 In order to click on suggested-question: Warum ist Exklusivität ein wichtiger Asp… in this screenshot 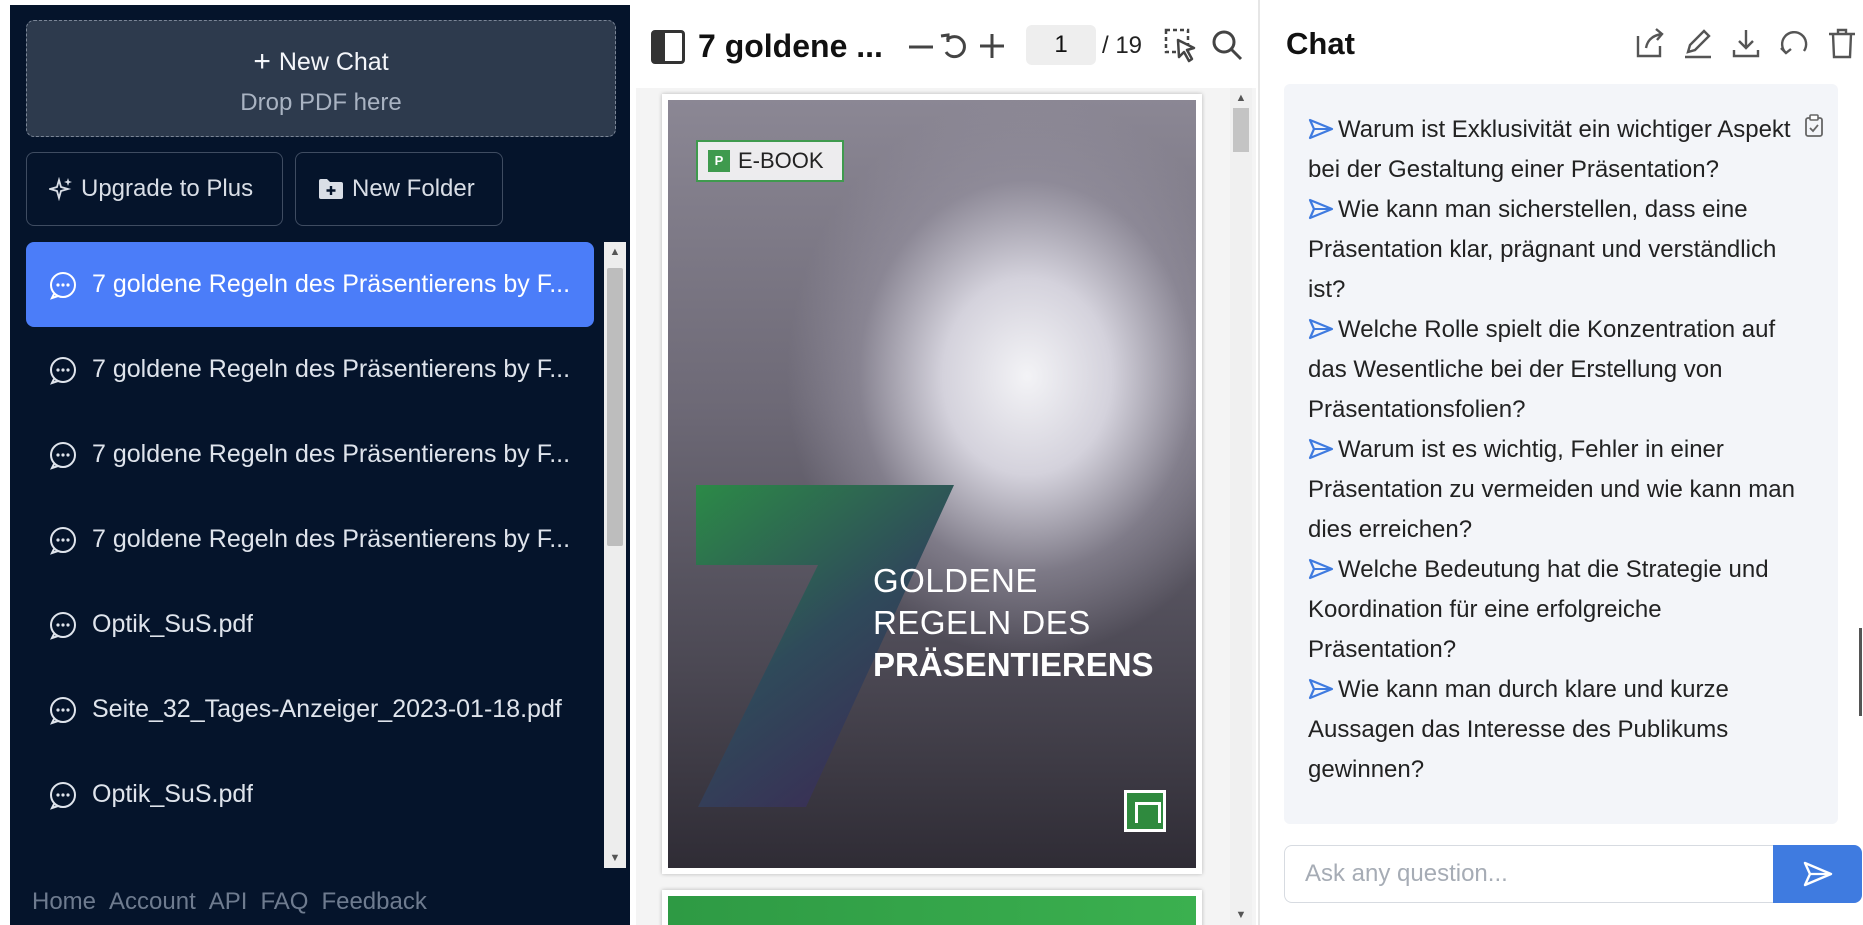, I will do `click(1561, 150)`.